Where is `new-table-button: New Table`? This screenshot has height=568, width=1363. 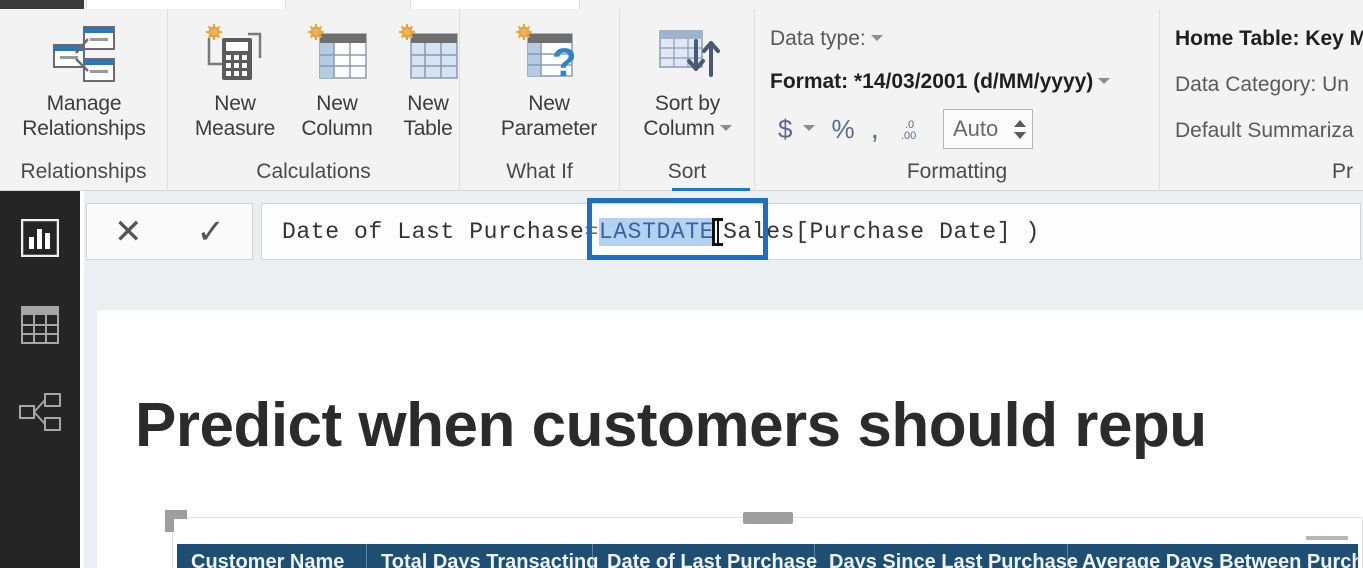 new-table-button: New Table is located at coordinates (428, 79).